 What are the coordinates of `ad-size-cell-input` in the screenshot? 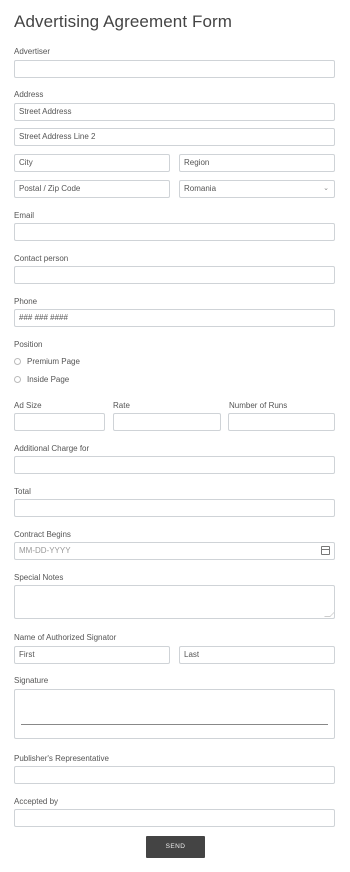 It's located at (59, 422).